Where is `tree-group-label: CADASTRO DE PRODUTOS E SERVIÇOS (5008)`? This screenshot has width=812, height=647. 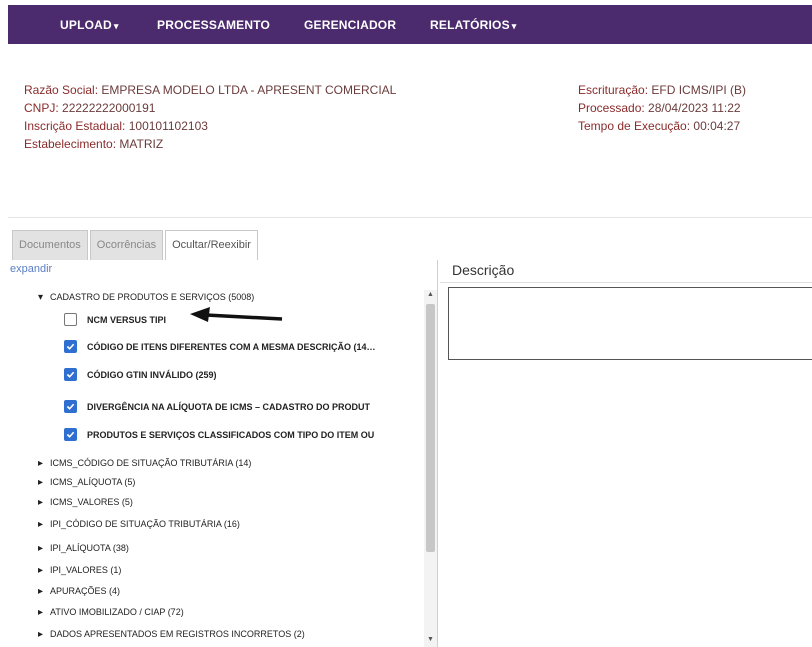 tree-group-label: CADASTRO DE PRODUTOS E SERVIÇOS (5008) is located at coordinates (152, 297).